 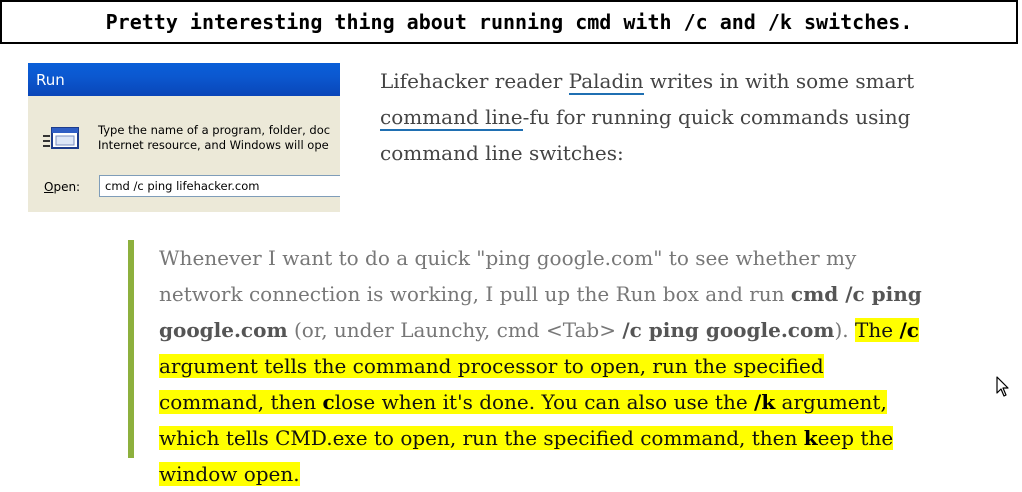 What do you see at coordinates (184, 79) in the screenshot?
I see `run-dialog-titlebar: Run` at bounding box center [184, 79].